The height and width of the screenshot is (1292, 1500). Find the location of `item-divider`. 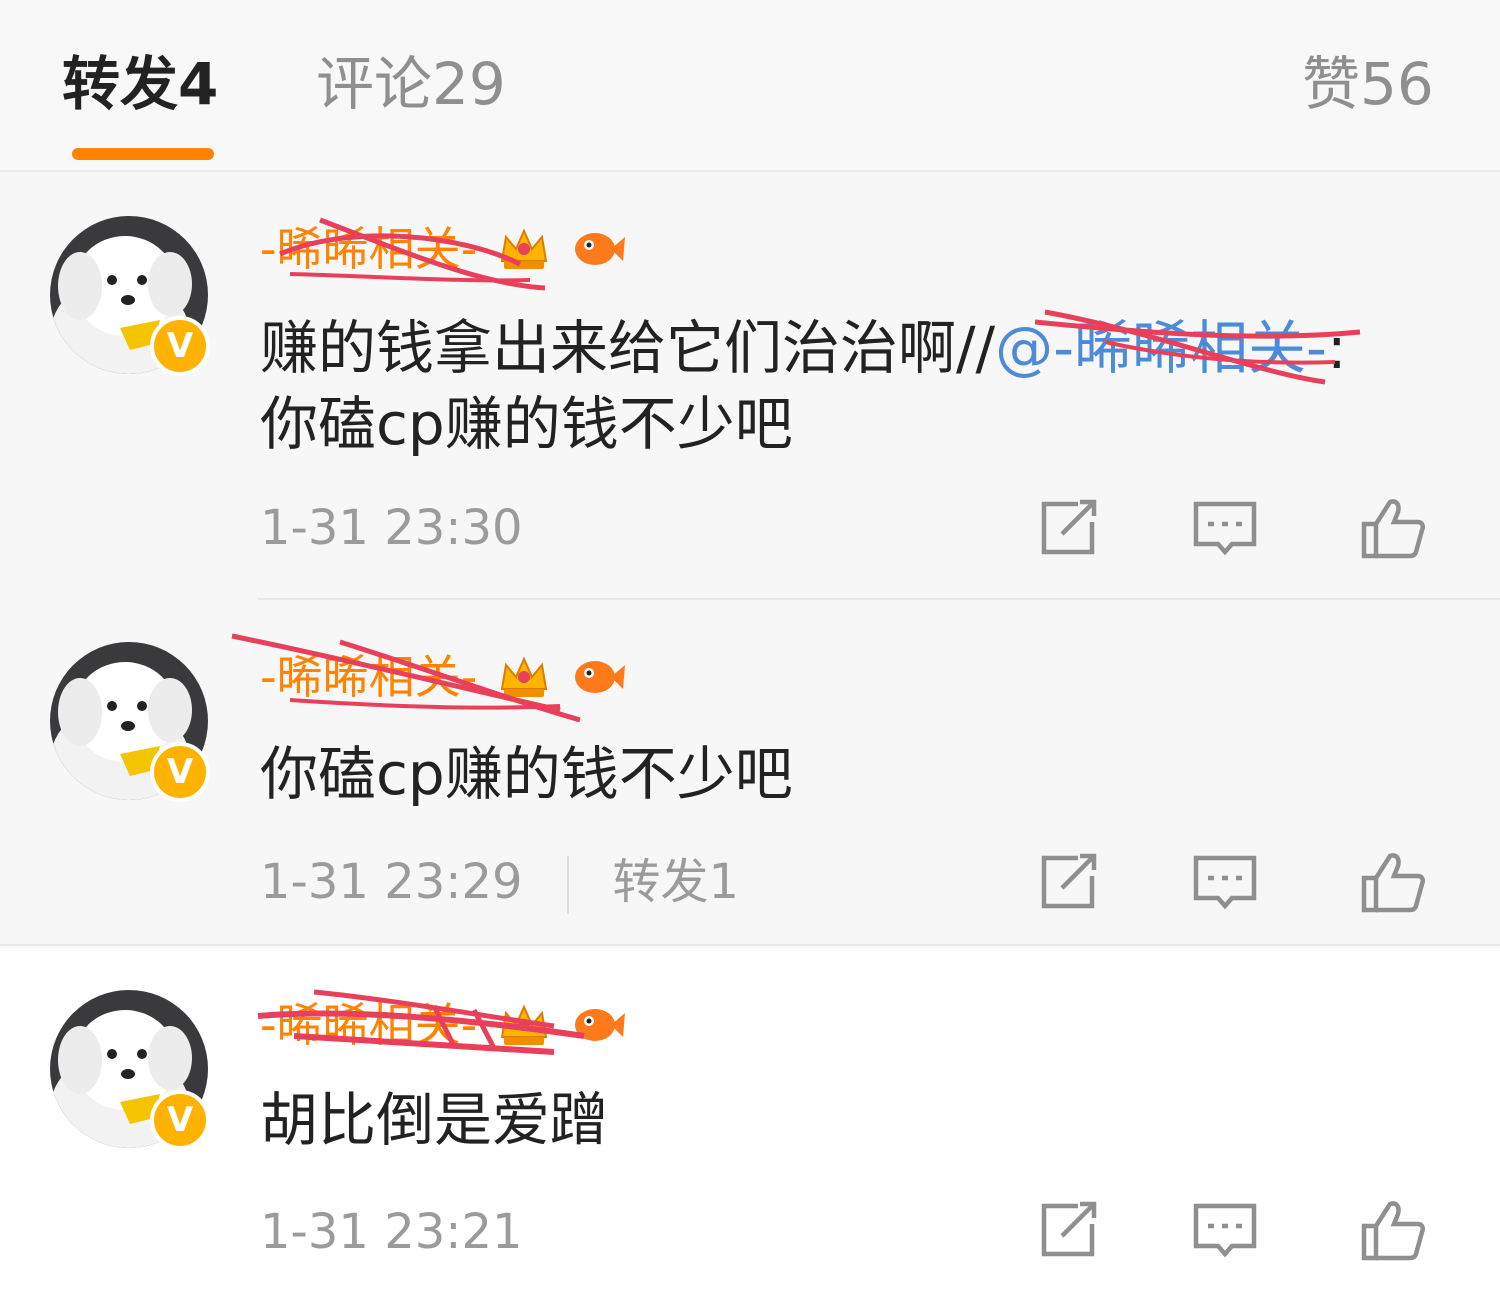

item-divider is located at coordinates (750, 945).